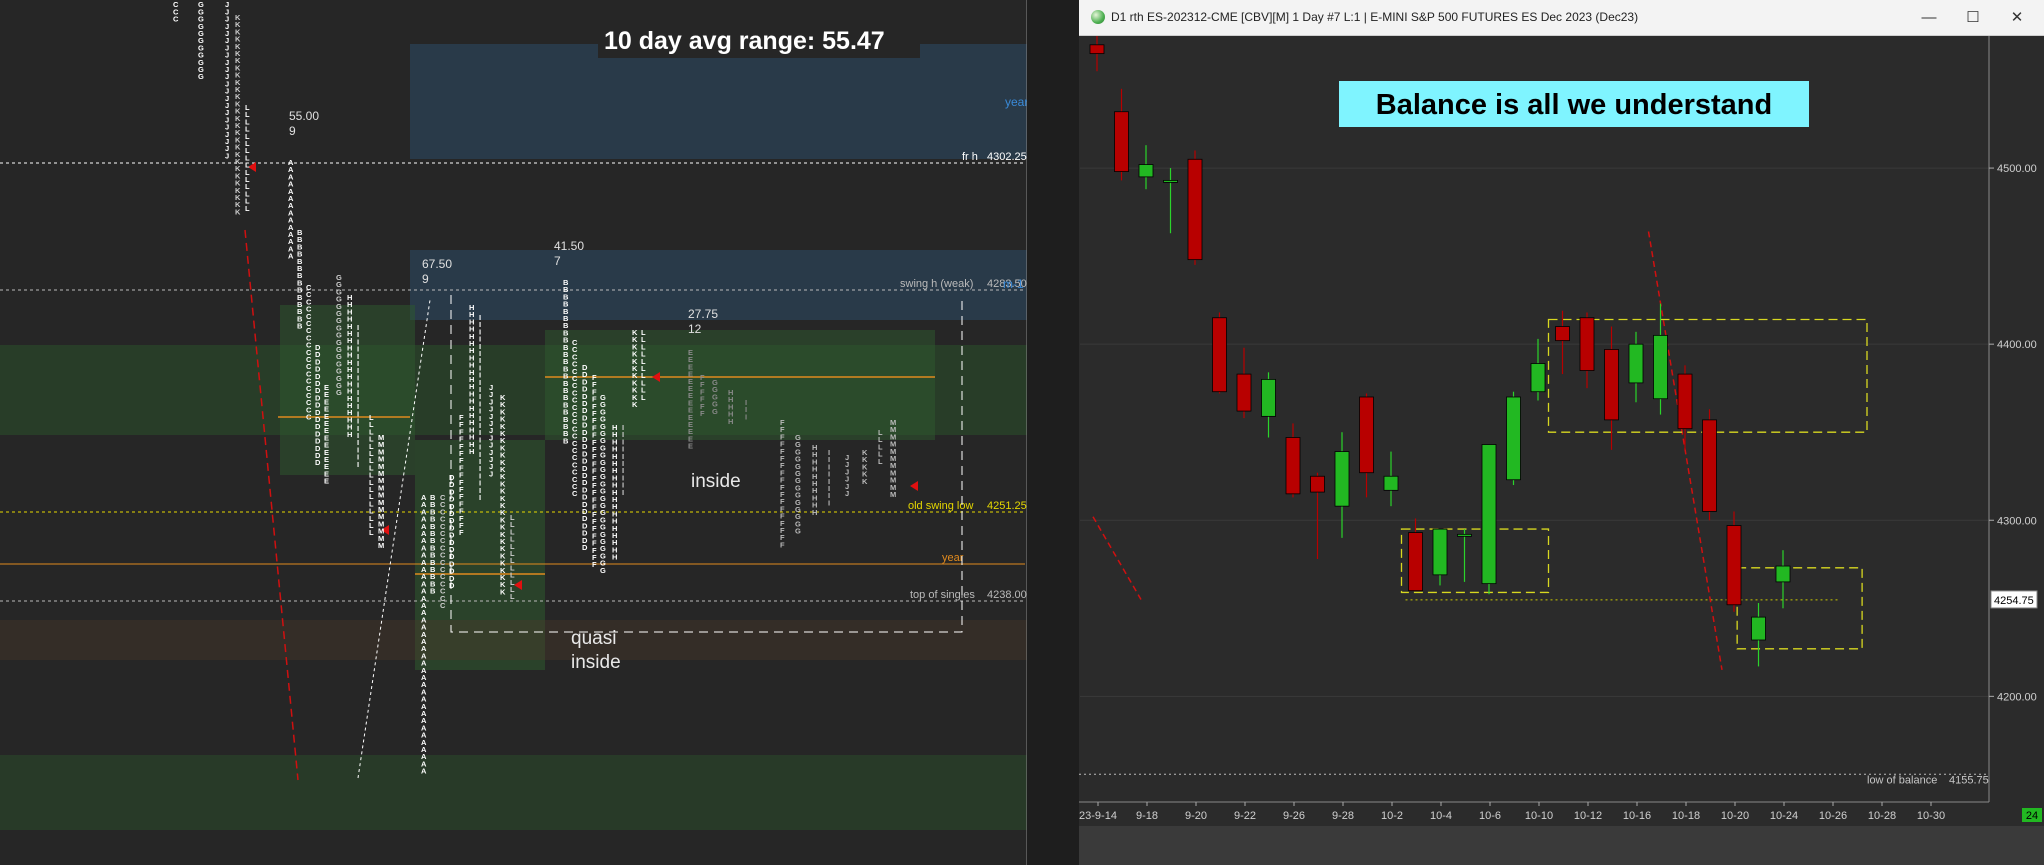  What do you see at coordinates (1007, 506) in the screenshot?
I see `level-value: 4251.25` at bounding box center [1007, 506].